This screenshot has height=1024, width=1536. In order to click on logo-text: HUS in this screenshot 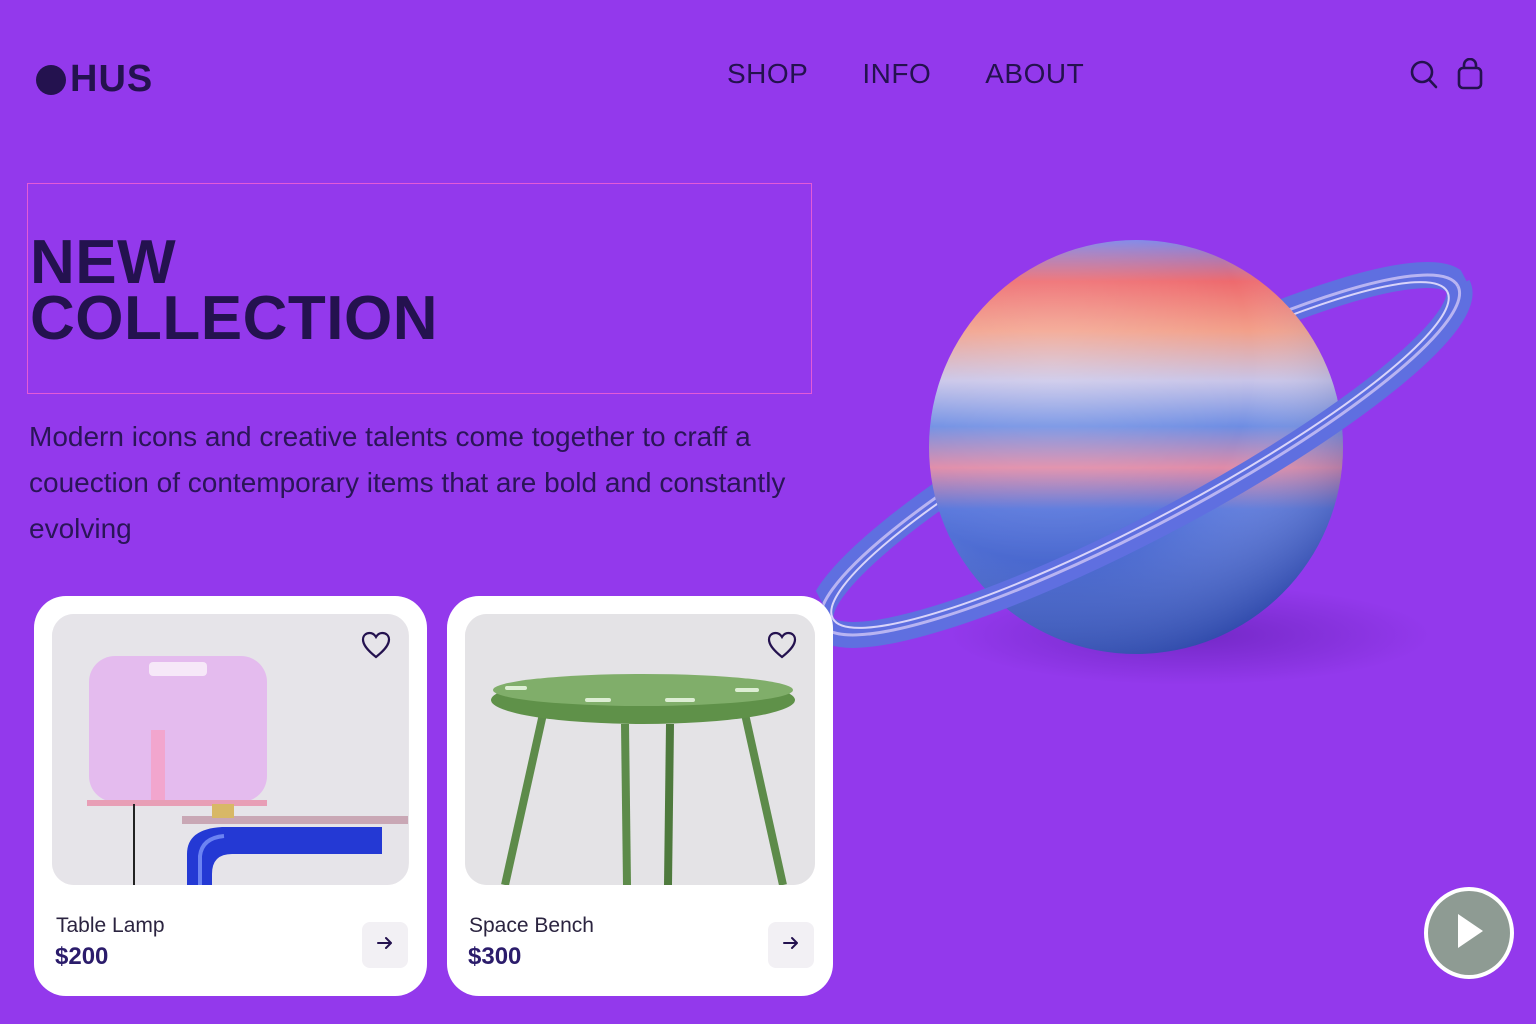, I will do `click(112, 79)`.